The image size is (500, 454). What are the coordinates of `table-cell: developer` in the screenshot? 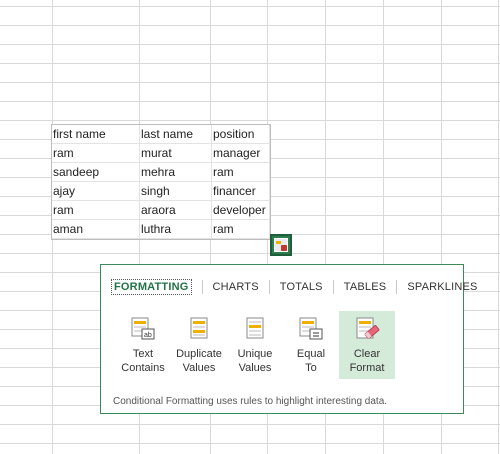 It's located at (240, 210).